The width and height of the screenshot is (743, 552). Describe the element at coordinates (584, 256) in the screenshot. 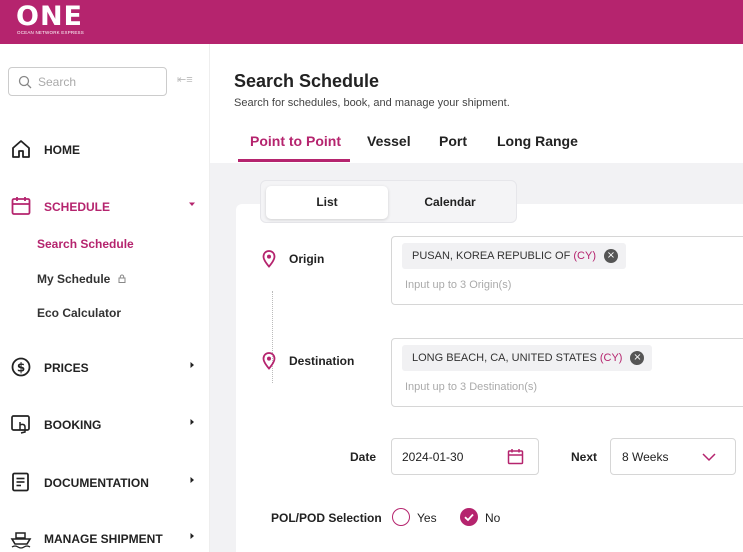

I see `origin-chip-tag: (CY)` at that location.